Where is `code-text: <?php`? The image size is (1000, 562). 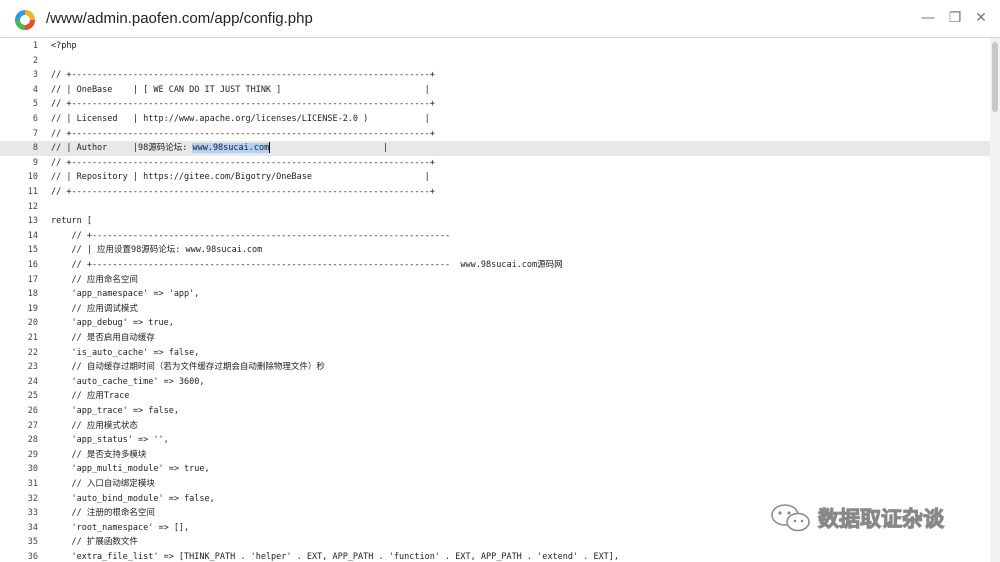
code-text: <?php is located at coordinates (64, 46).